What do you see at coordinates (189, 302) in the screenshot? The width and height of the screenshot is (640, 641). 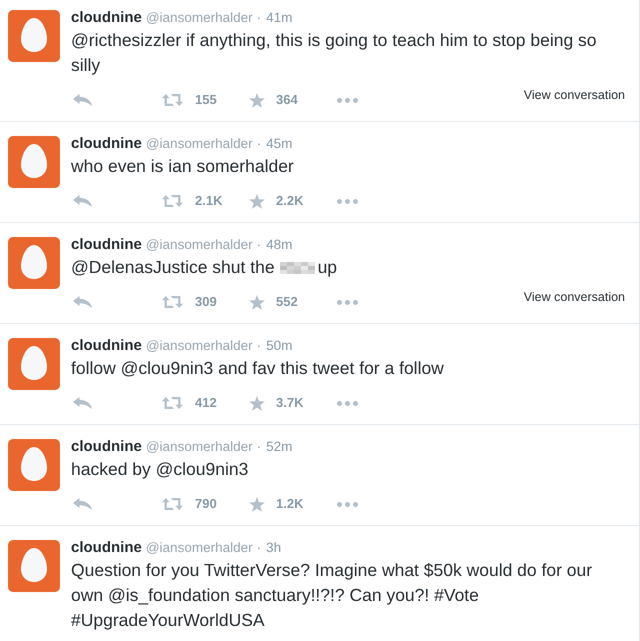 I see `retweet-button: 309` at bounding box center [189, 302].